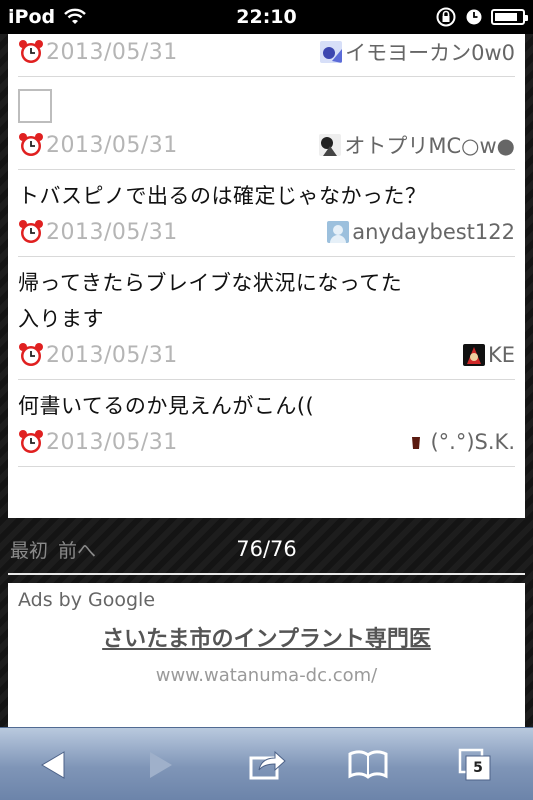  Describe the element at coordinates (446, 17) in the screenshot. I see `rotation-lock-icon` at that location.